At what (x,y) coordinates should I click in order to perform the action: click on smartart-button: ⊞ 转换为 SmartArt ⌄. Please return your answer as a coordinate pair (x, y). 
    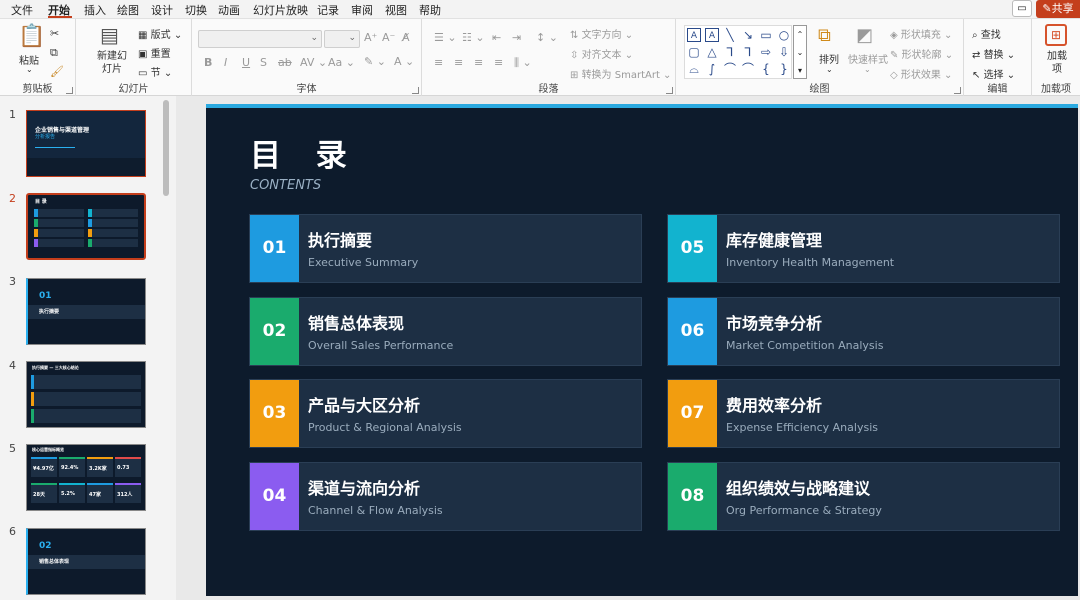
    Looking at the image, I should click on (620, 73).